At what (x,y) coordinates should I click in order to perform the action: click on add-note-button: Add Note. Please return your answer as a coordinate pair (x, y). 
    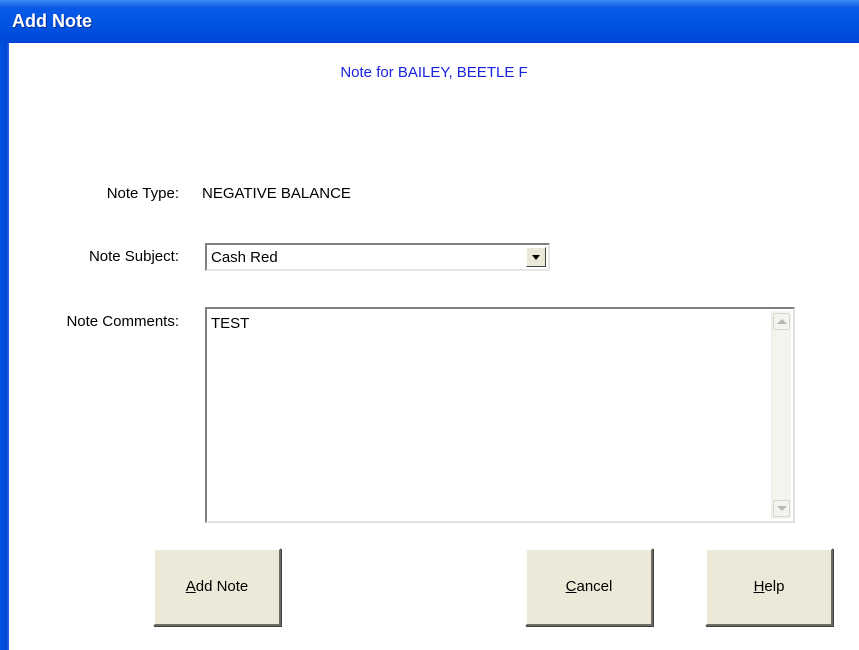
    Looking at the image, I should click on (217, 587).